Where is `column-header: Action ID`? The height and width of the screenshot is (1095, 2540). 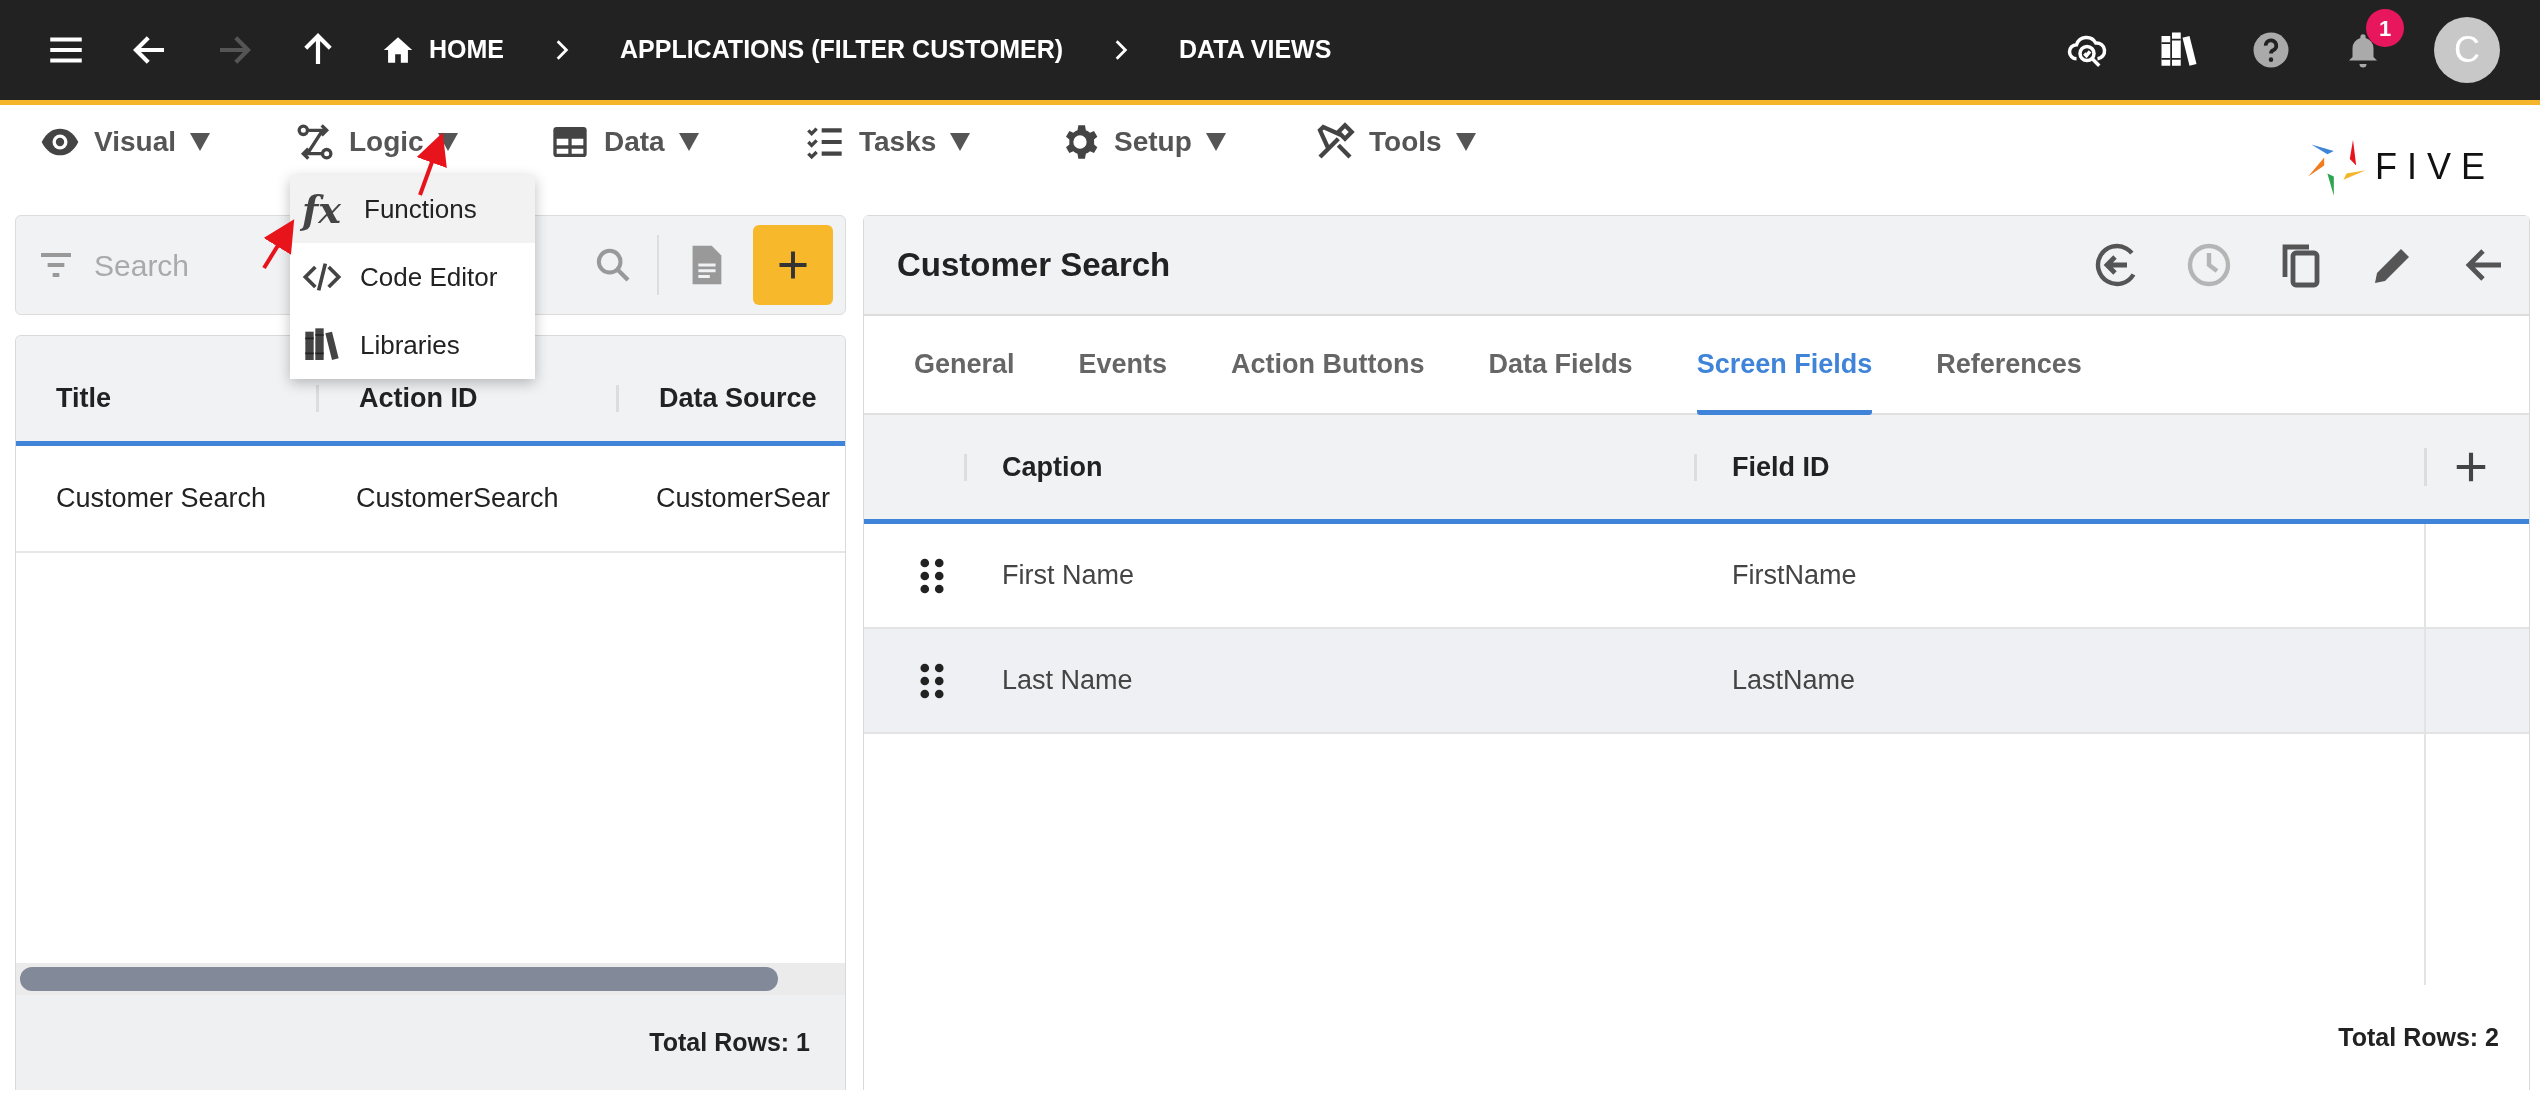
column-header: Action ID is located at coordinates (466, 398).